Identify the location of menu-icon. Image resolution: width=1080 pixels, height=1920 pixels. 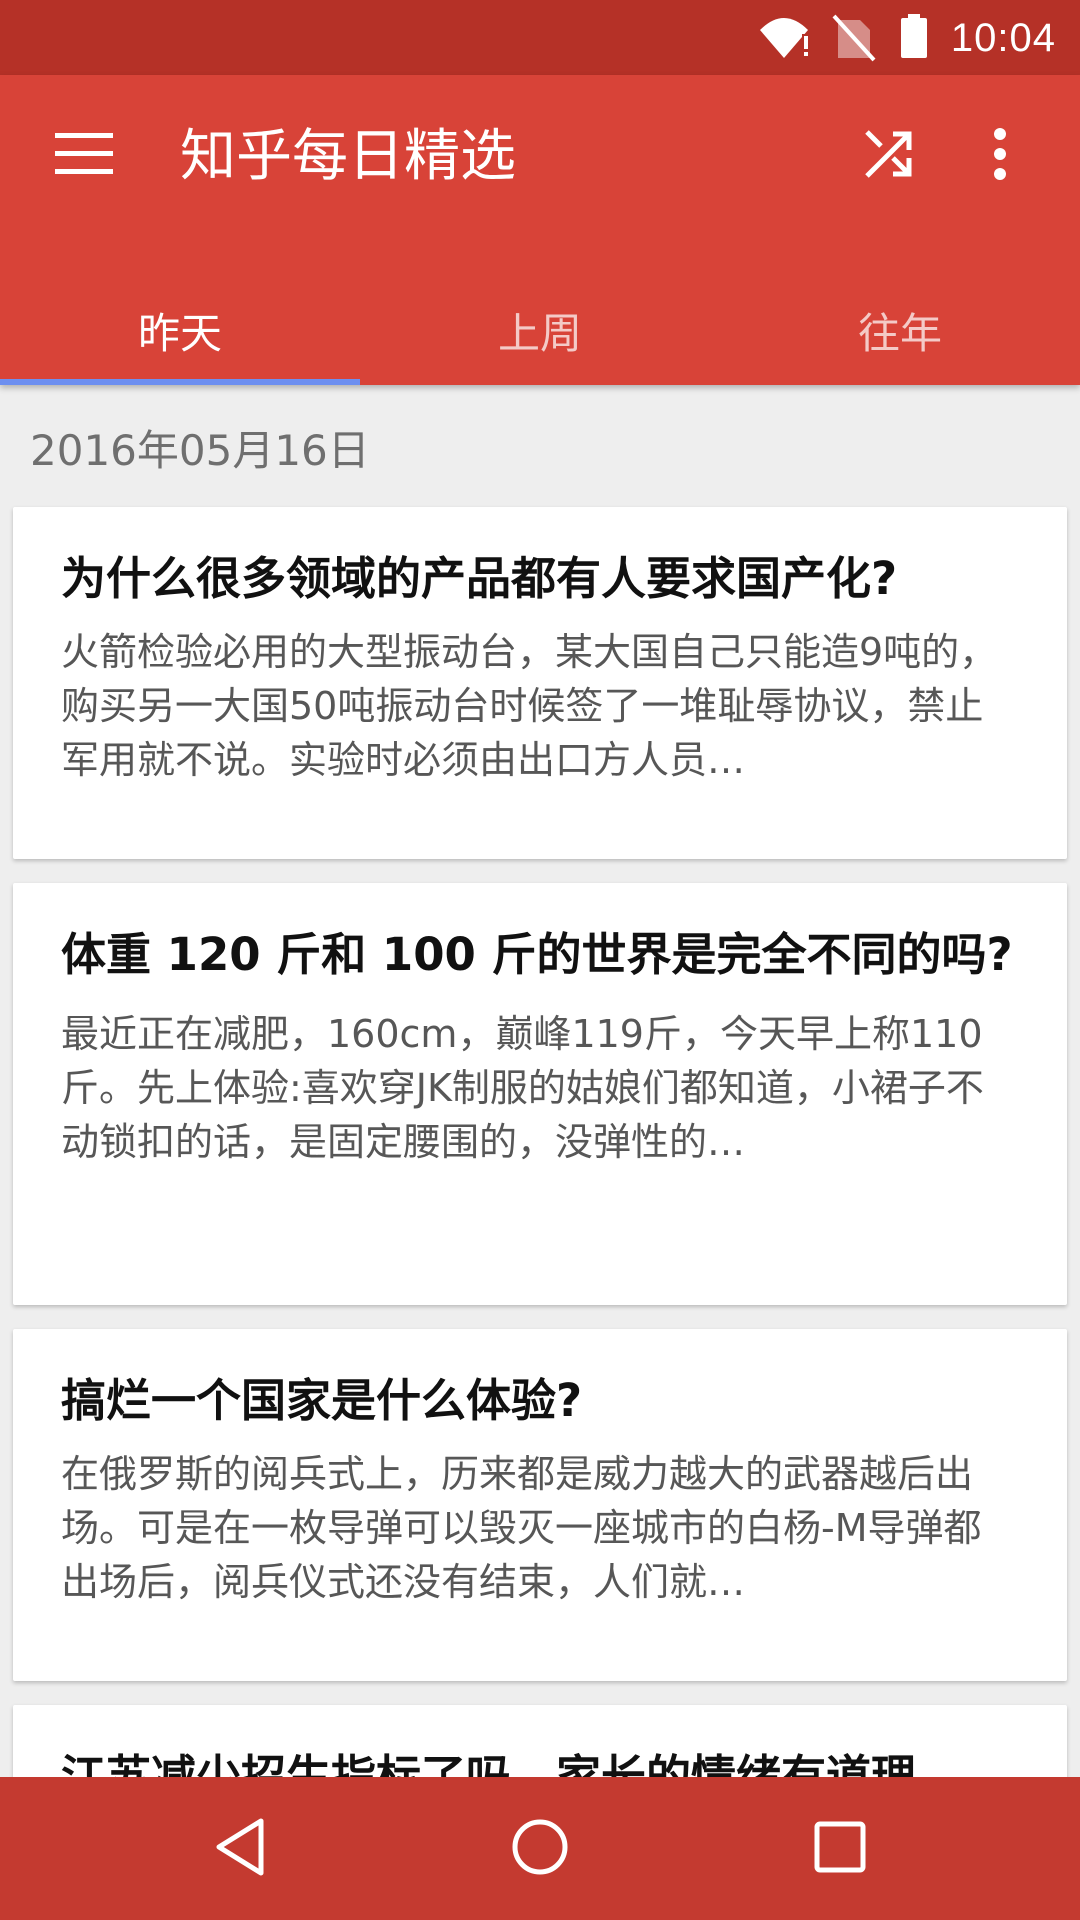
(84, 156).